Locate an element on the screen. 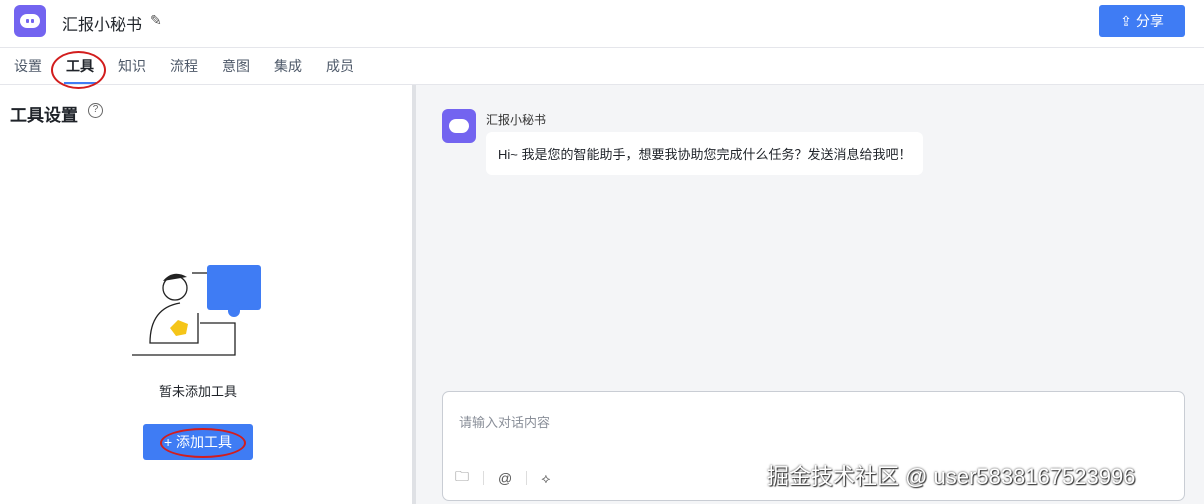  tab-members: 成员 is located at coordinates (340, 66).